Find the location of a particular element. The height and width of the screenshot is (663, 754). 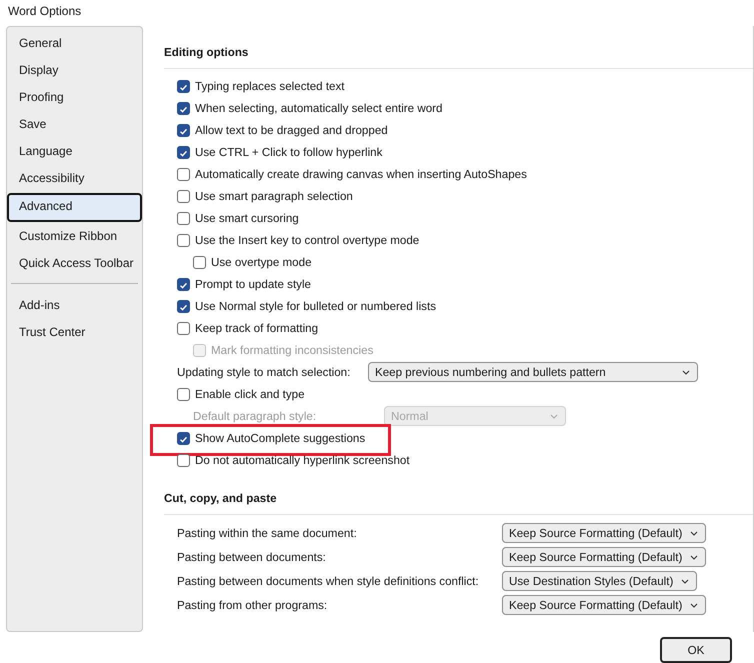

checkbox-label: Automatically create drawing canvas when inserting AutoShapes is located at coordinates (361, 174).